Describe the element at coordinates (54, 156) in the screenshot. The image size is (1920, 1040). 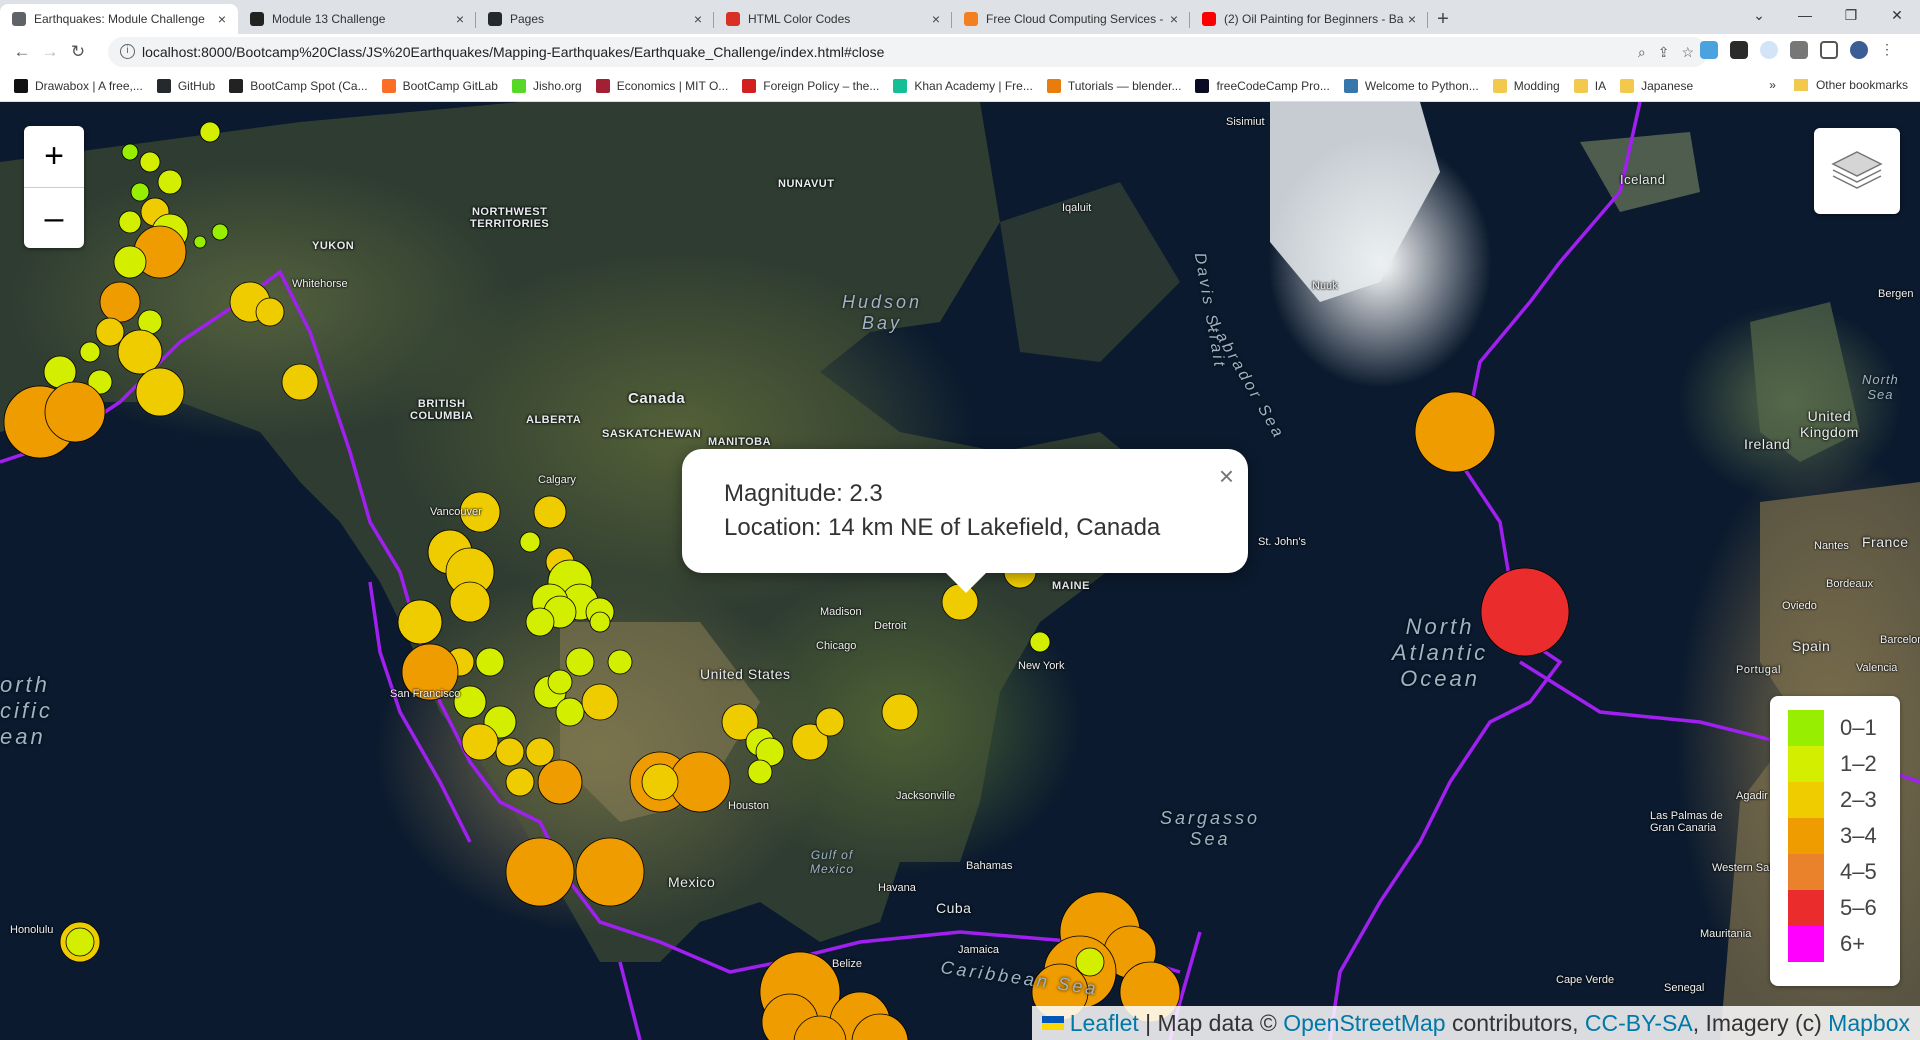
I see `zoom-in-button: +` at that location.